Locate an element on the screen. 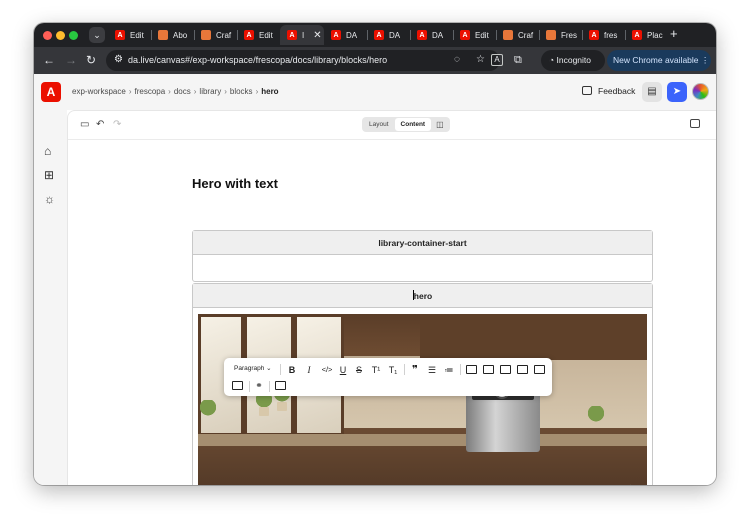  tab-label: Edit is located at coordinates (482, 35).